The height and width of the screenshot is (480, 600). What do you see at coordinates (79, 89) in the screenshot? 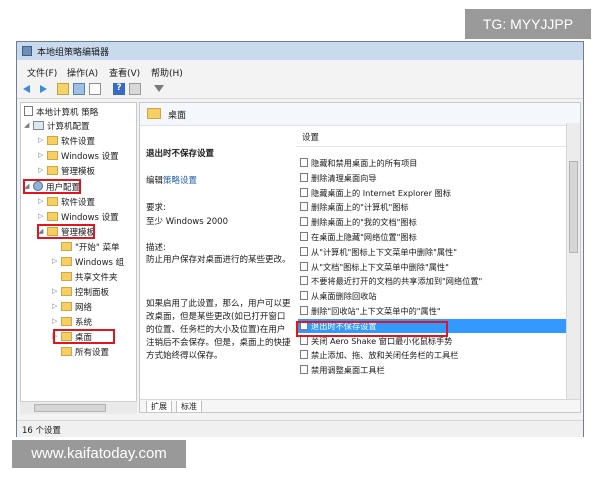
I see `show-hide-tree-icon` at bounding box center [79, 89].